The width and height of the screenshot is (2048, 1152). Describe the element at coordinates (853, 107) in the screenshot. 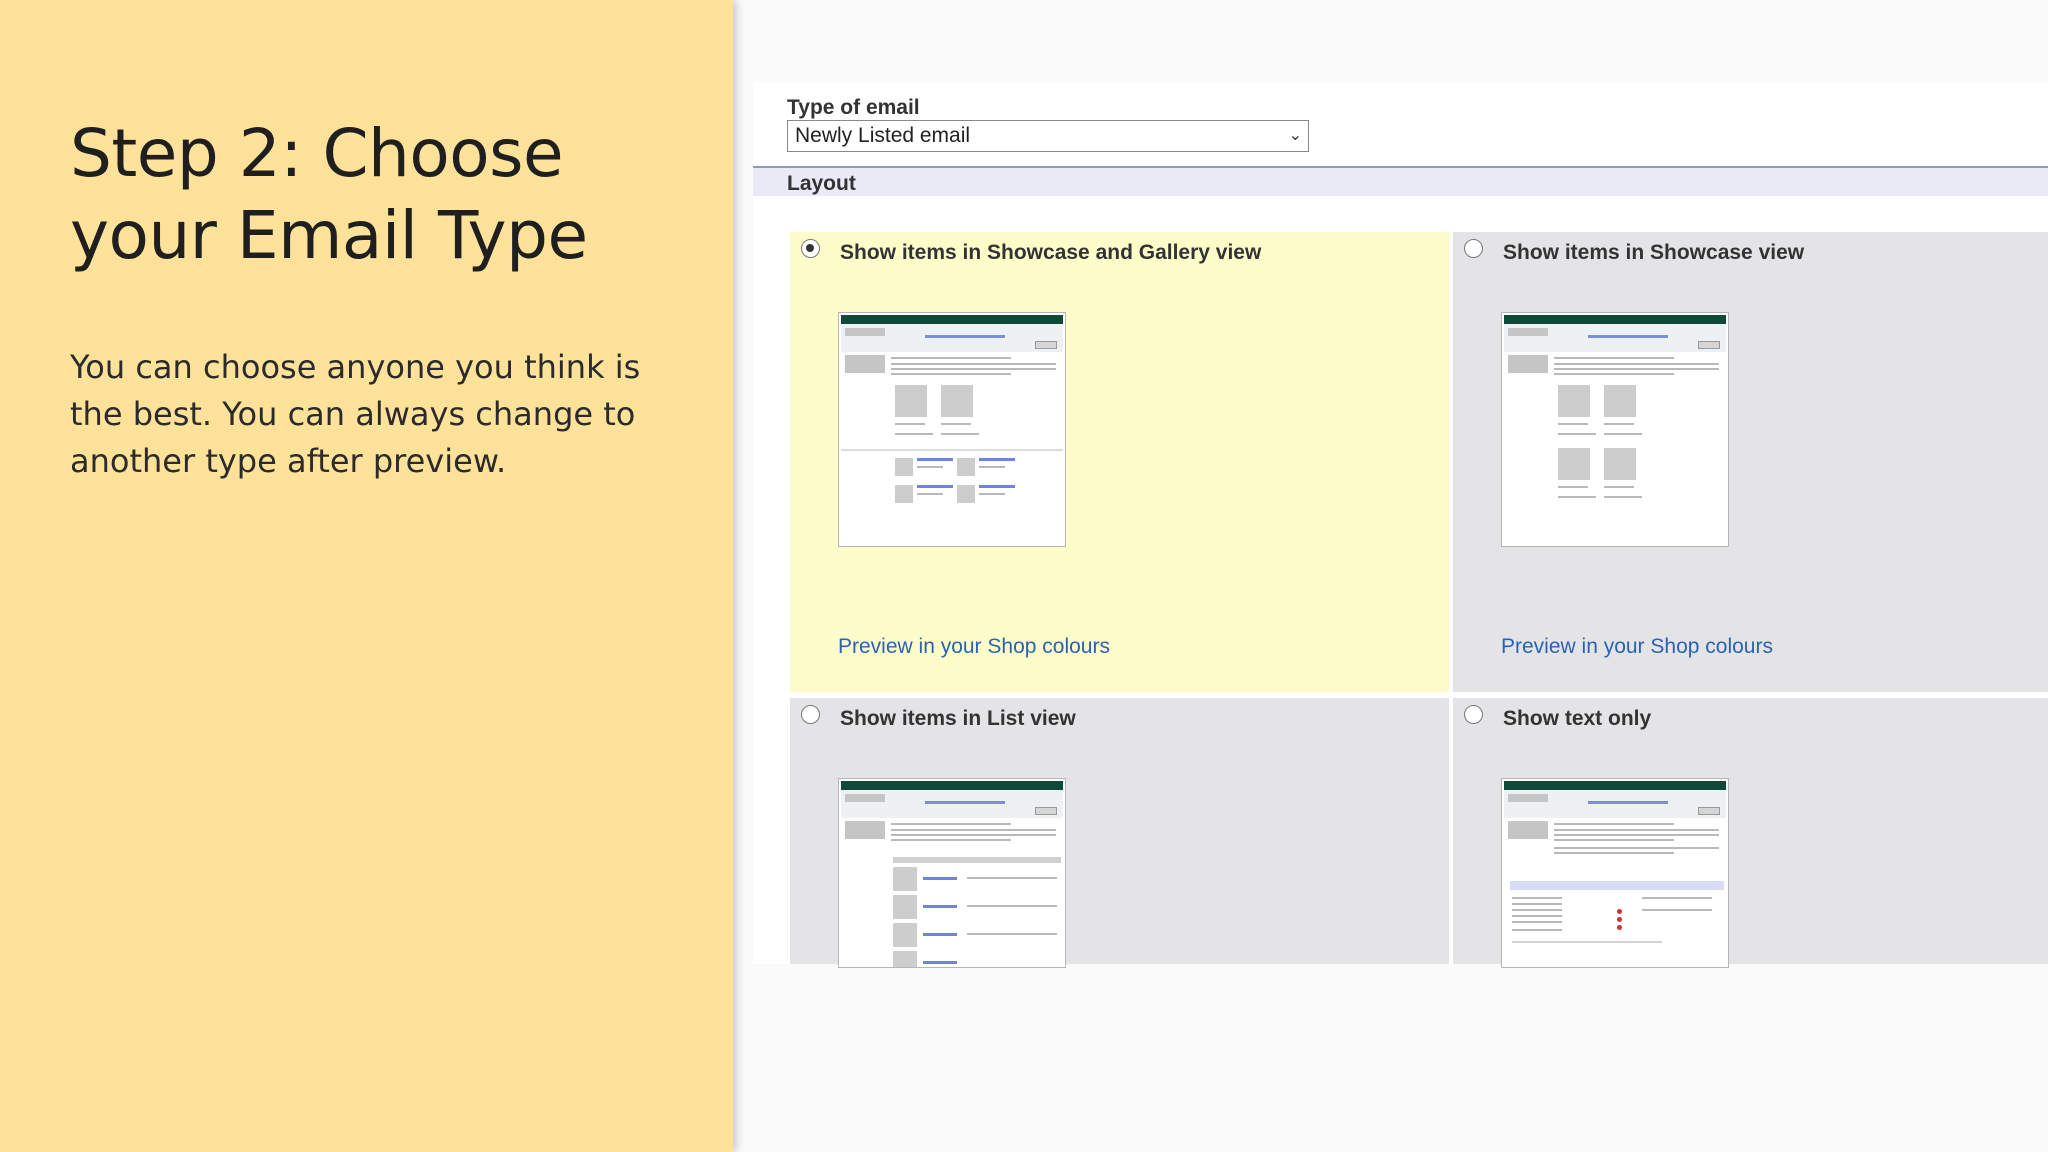

I see `type-of-email-label: Type of email` at that location.